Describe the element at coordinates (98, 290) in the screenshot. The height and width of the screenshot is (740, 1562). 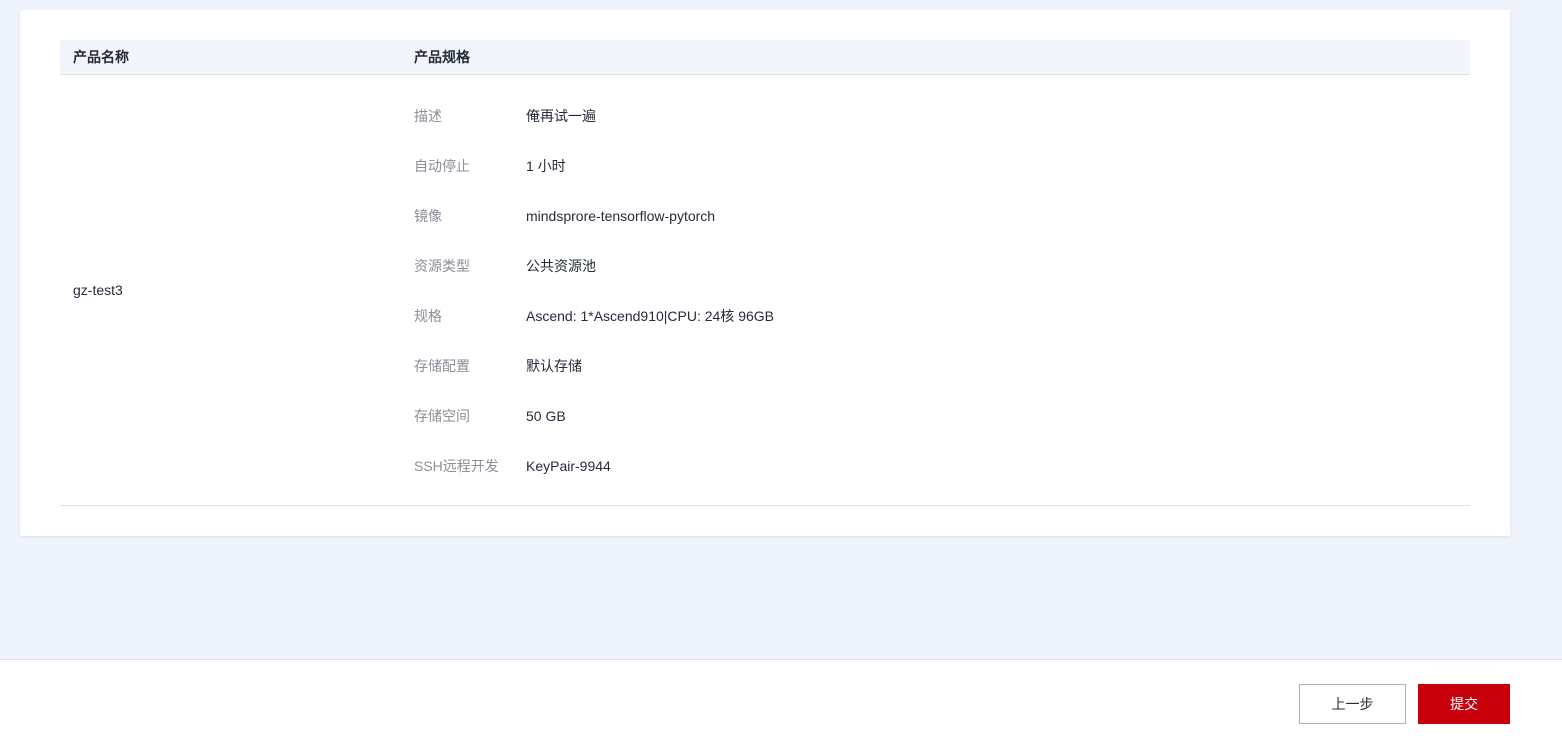
I see `product-name: gz-test3` at that location.